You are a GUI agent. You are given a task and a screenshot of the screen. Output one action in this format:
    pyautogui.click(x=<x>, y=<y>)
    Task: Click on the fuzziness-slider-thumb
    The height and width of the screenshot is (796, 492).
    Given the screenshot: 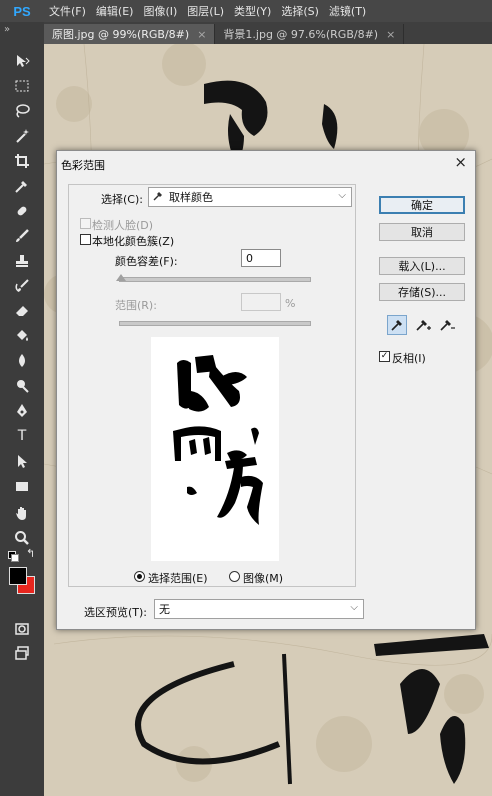 What is the action you would take?
    pyautogui.click(x=121, y=277)
    